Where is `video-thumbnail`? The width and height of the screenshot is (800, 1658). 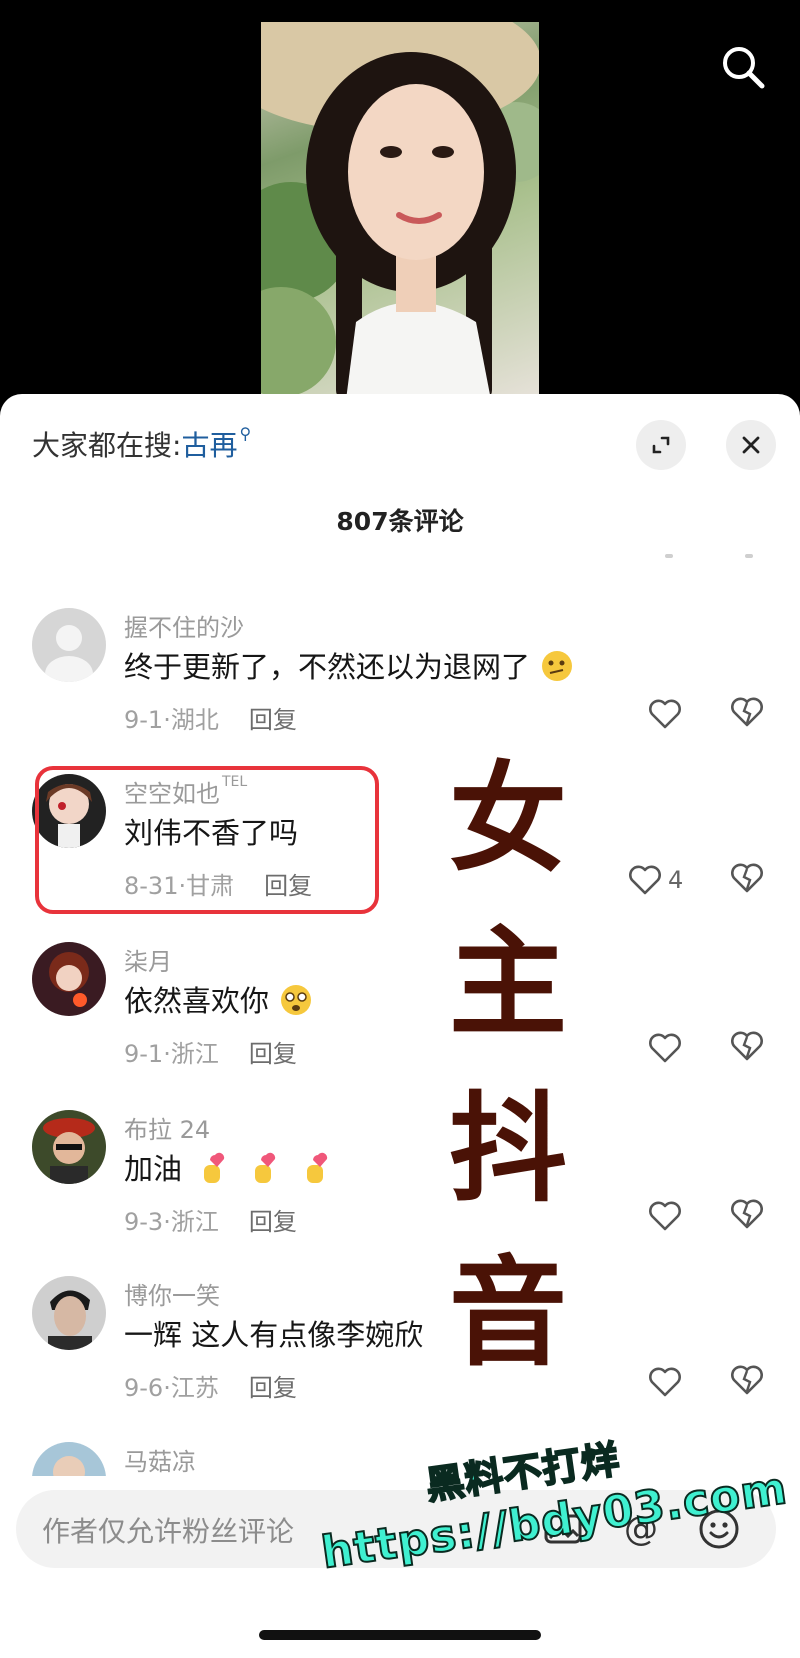 video-thumbnail is located at coordinates (400, 211).